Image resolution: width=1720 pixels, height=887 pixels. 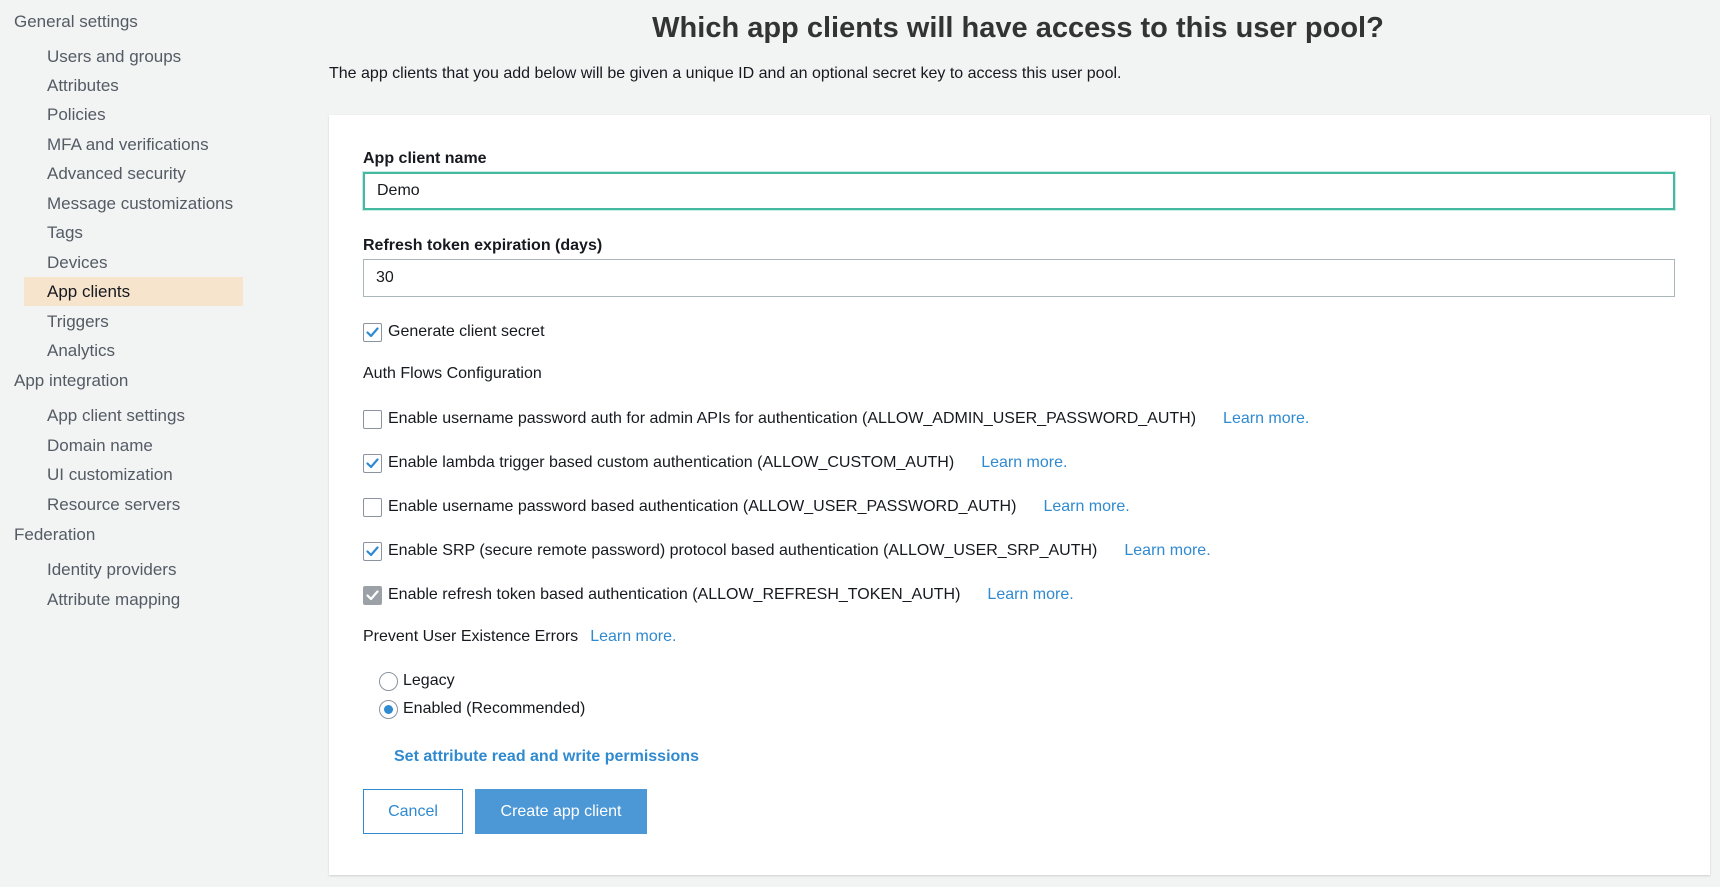 What do you see at coordinates (561, 811) in the screenshot?
I see `create-app-client-button: Create app client` at bounding box center [561, 811].